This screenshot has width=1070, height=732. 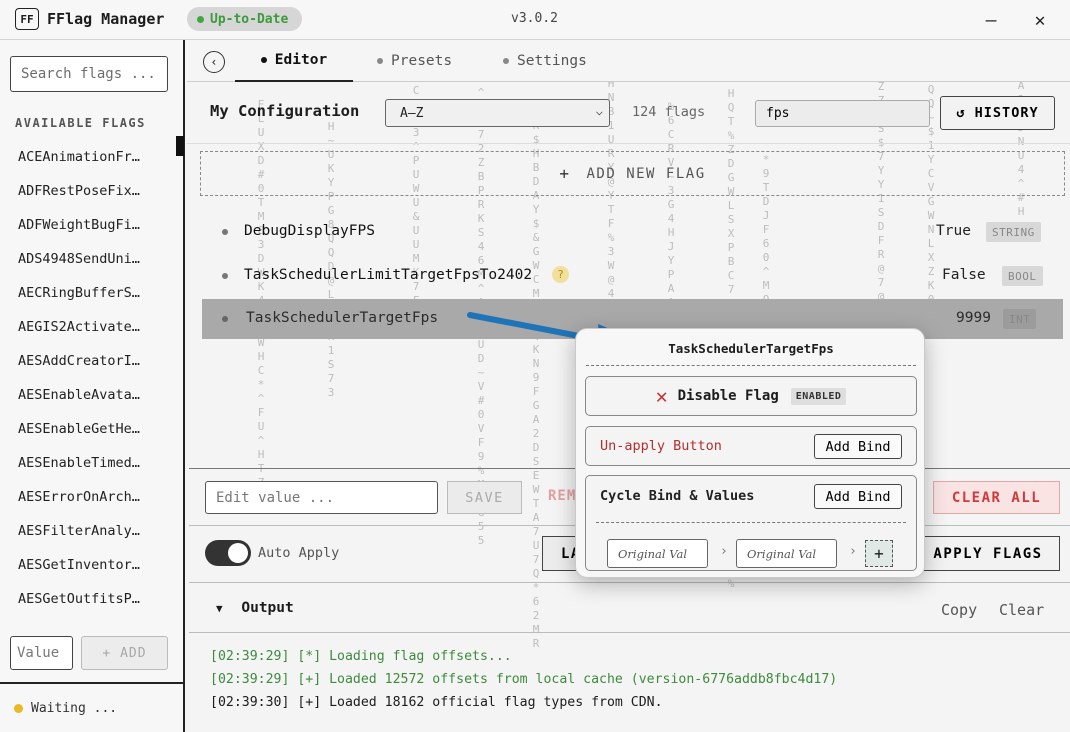 I want to click on close-x-icon: ✕, so click(x=661, y=396).